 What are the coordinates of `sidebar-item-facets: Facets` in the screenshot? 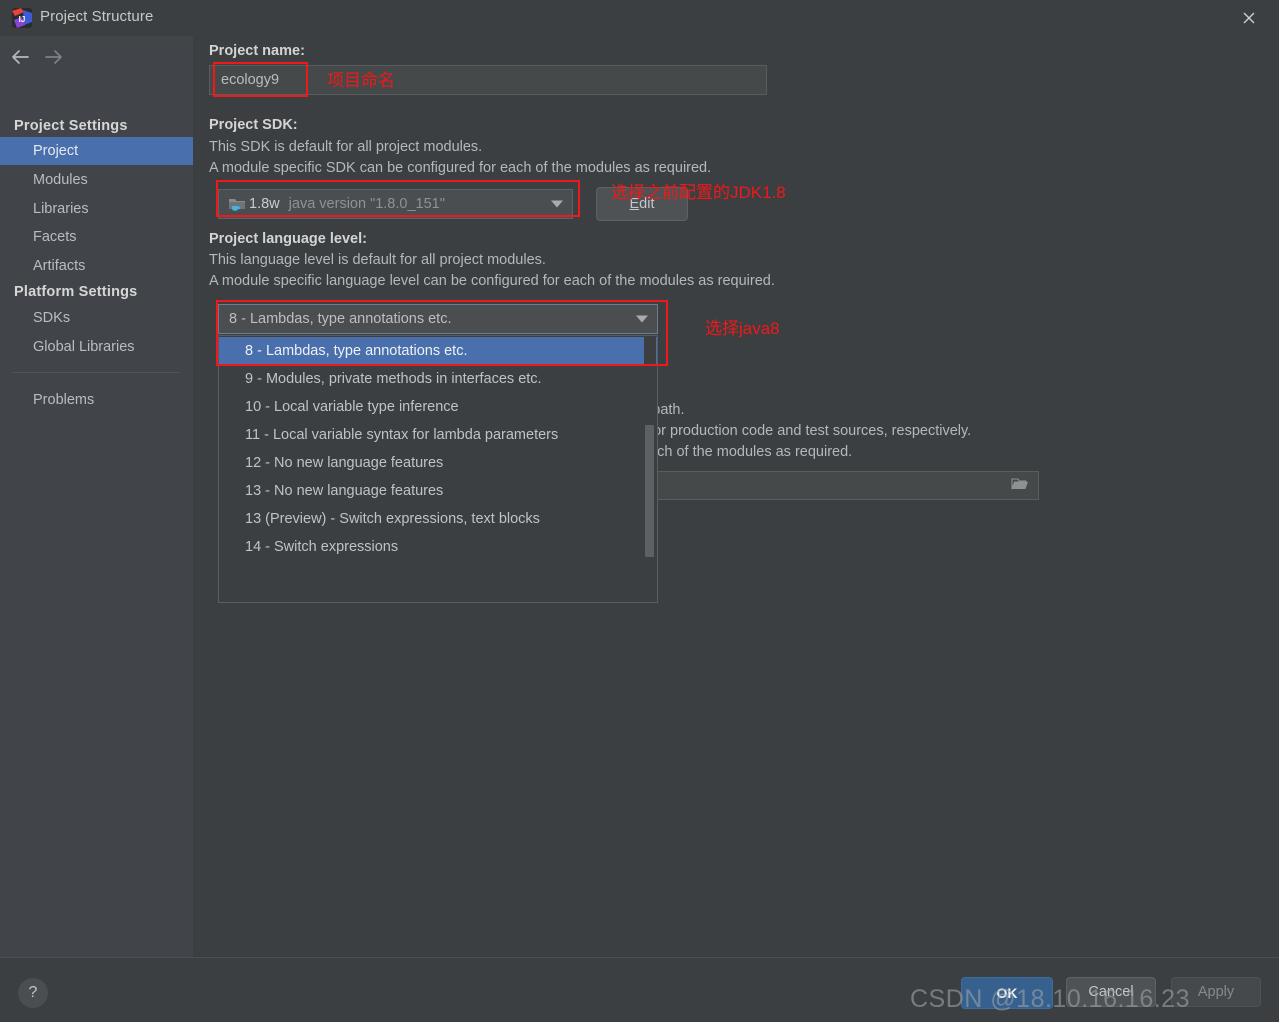 It's located at (96, 237).